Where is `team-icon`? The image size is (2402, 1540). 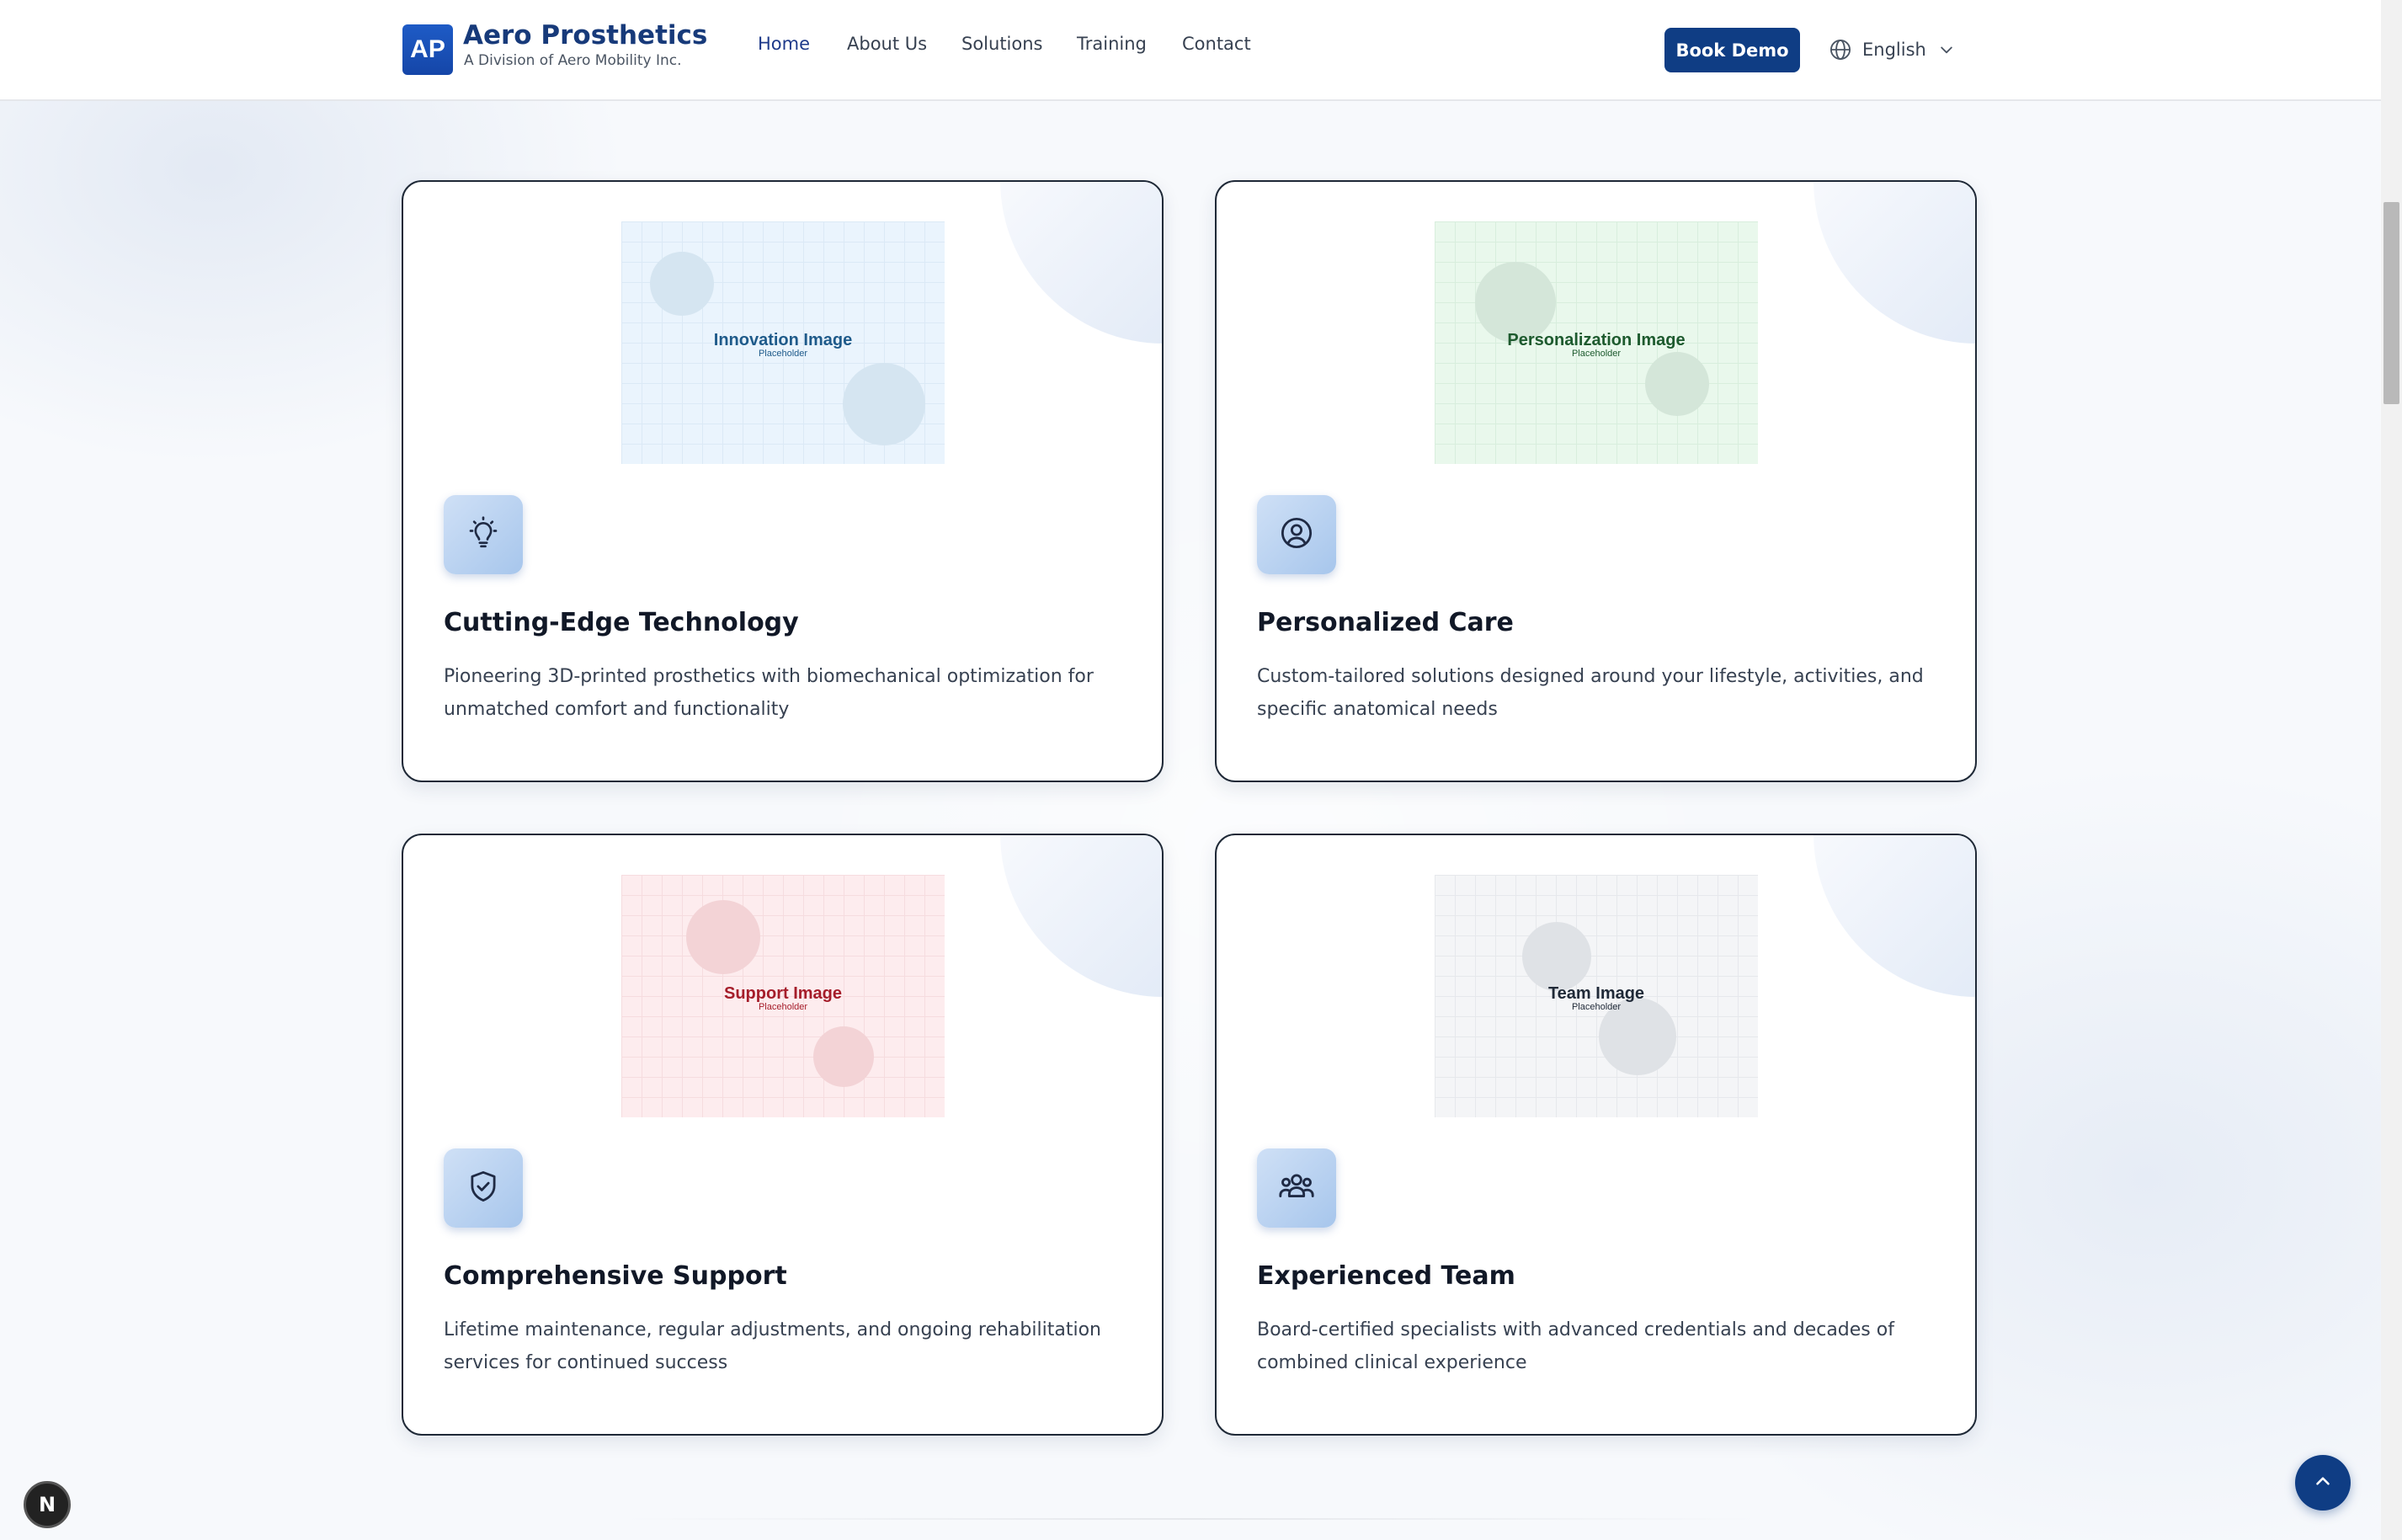 team-icon is located at coordinates (1296, 1188).